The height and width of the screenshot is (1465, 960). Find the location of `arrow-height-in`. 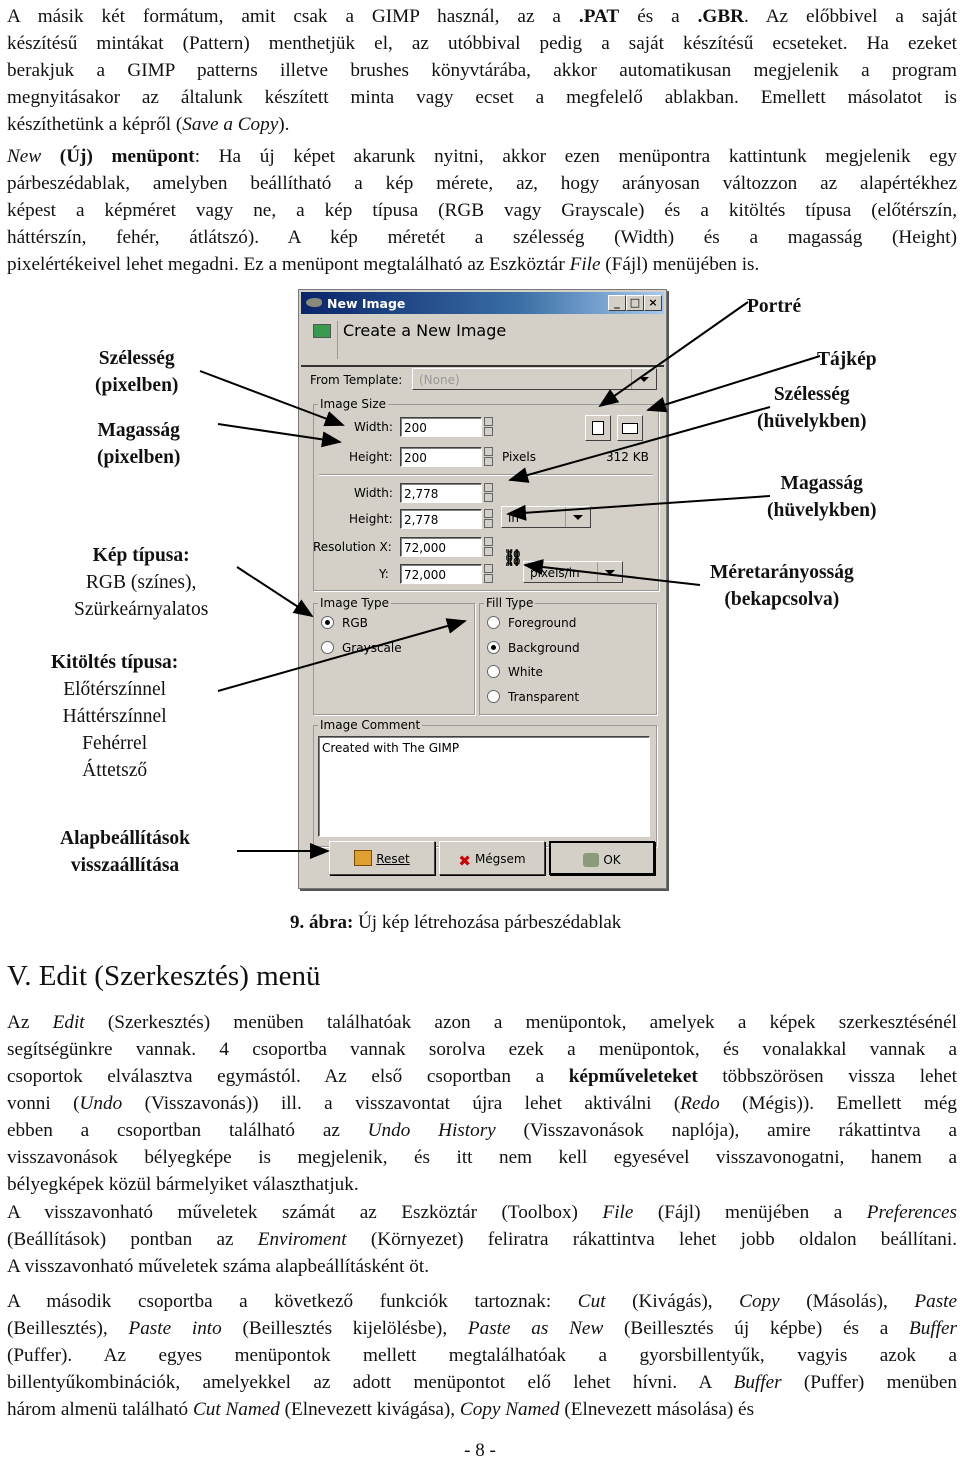

arrow-height-in is located at coordinates (638, 508).